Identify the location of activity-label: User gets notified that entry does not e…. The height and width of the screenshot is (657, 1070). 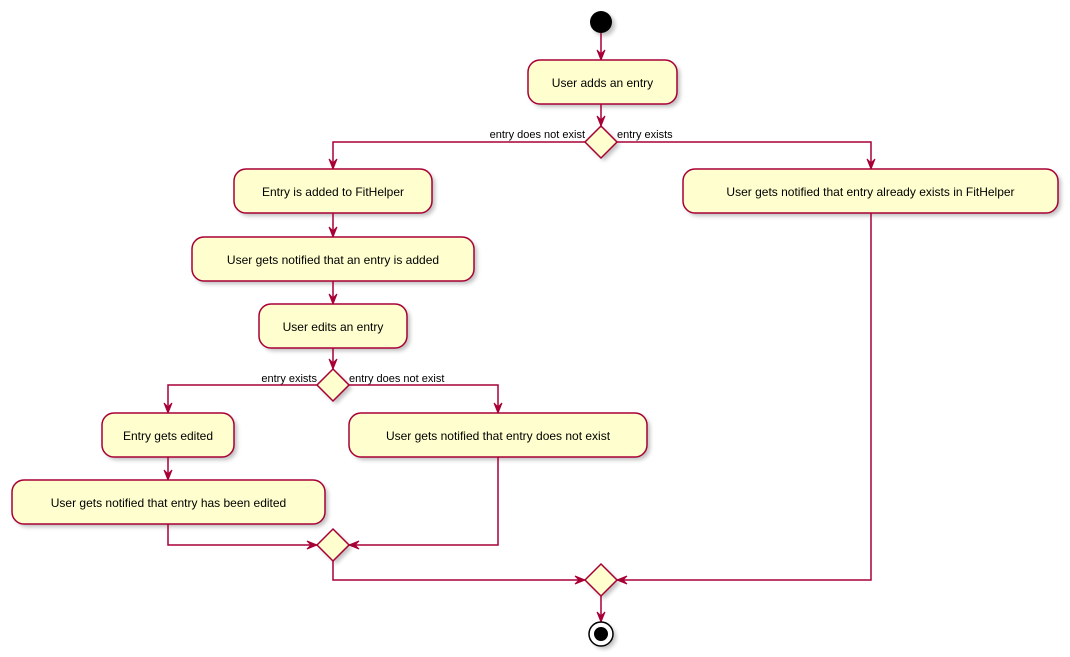
(498, 436).